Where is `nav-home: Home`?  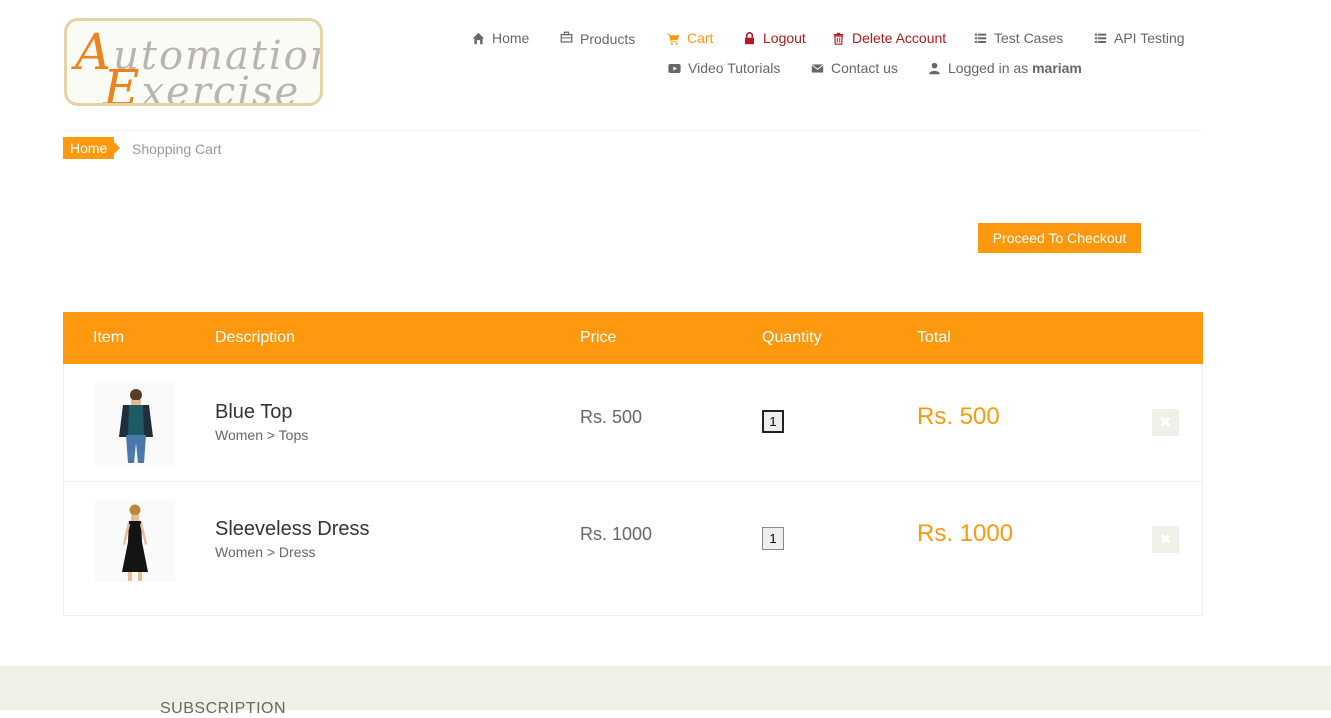
nav-home: Home is located at coordinates (500, 38).